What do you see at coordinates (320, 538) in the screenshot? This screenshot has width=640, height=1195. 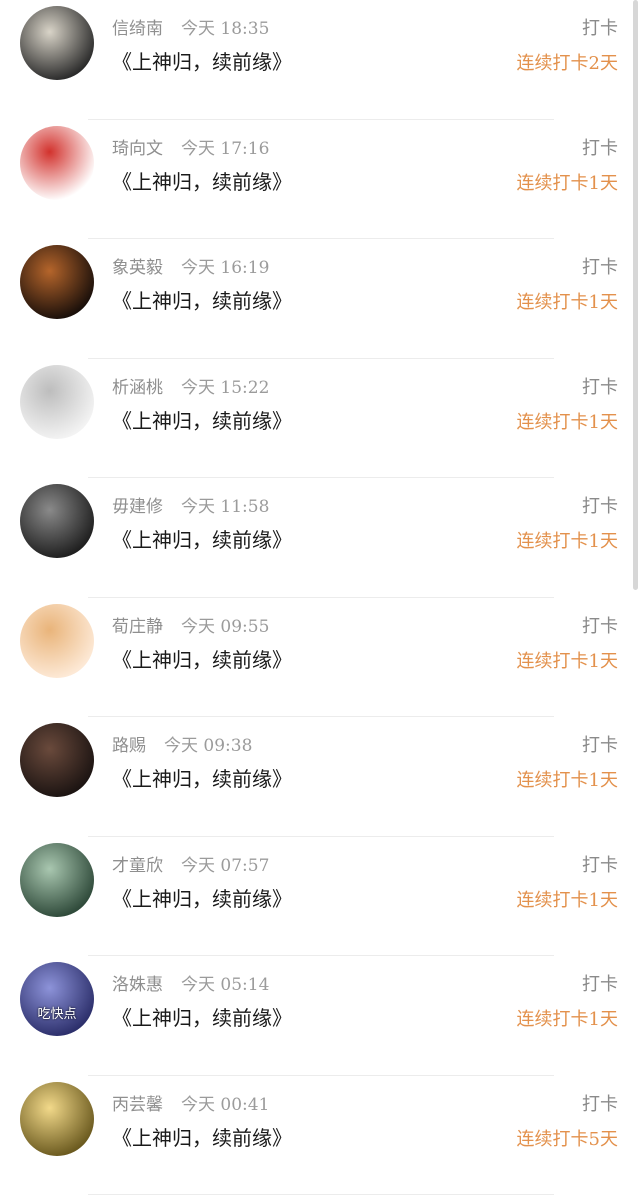 I see `list-item: 毋建修今天 11:58 《上神归，续前缘》 打卡 连续打卡1天` at bounding box center [320, 538].